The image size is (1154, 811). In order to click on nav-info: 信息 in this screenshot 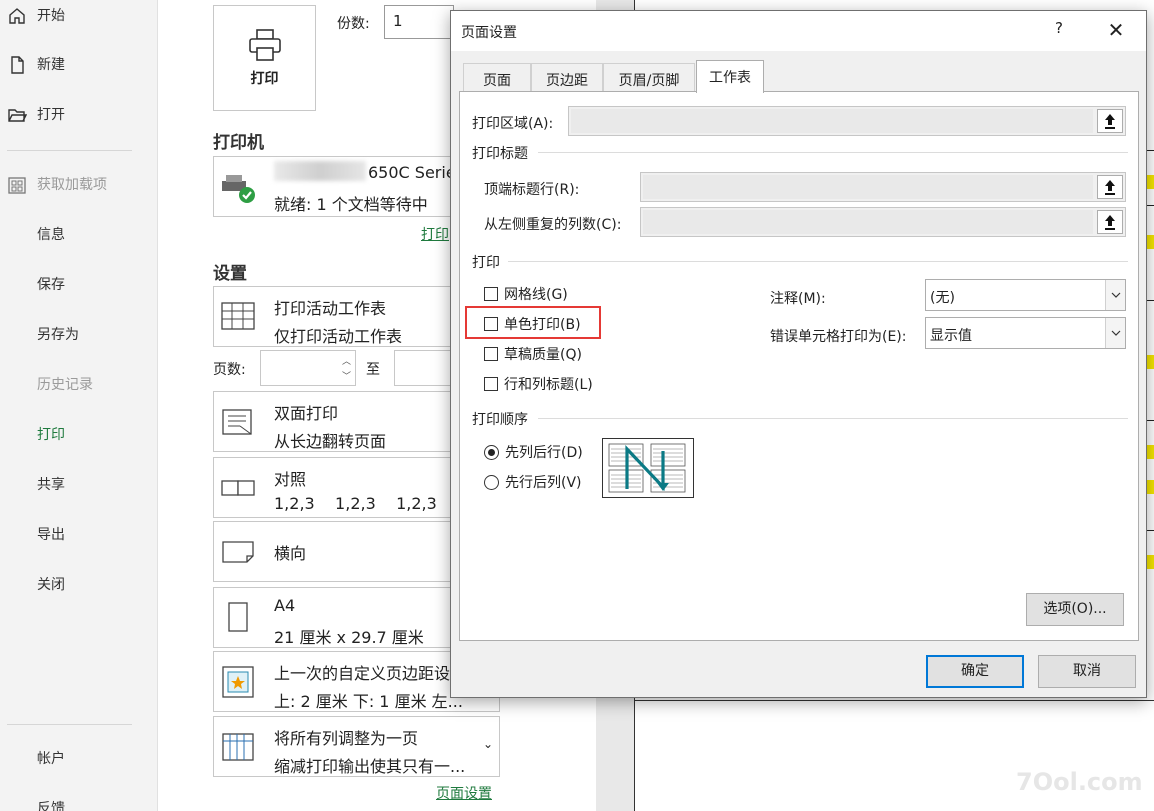, I will do `click(79, 234)`.